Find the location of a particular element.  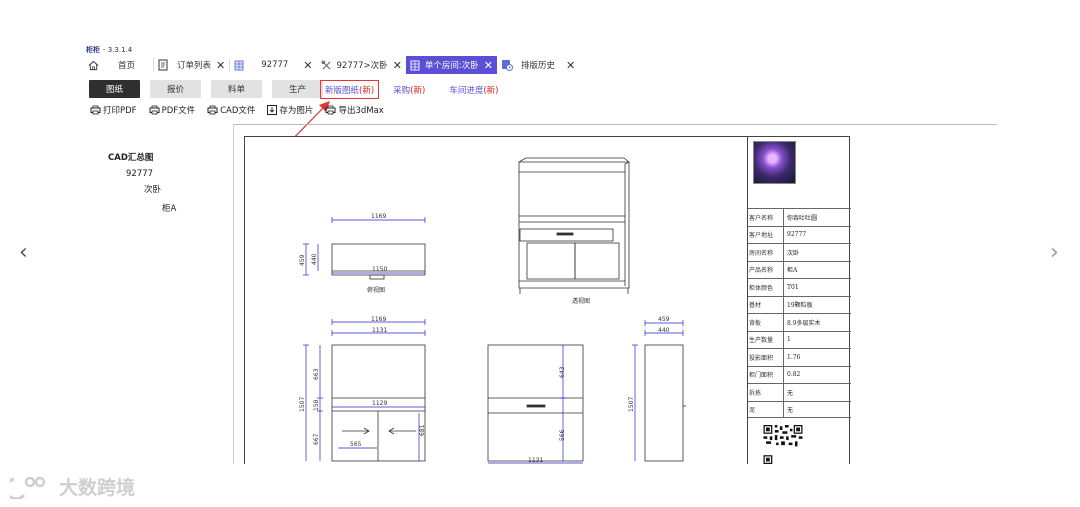

app-brand: 柜柜 - 3.3.1.4 is located at coordinates (109, 50).